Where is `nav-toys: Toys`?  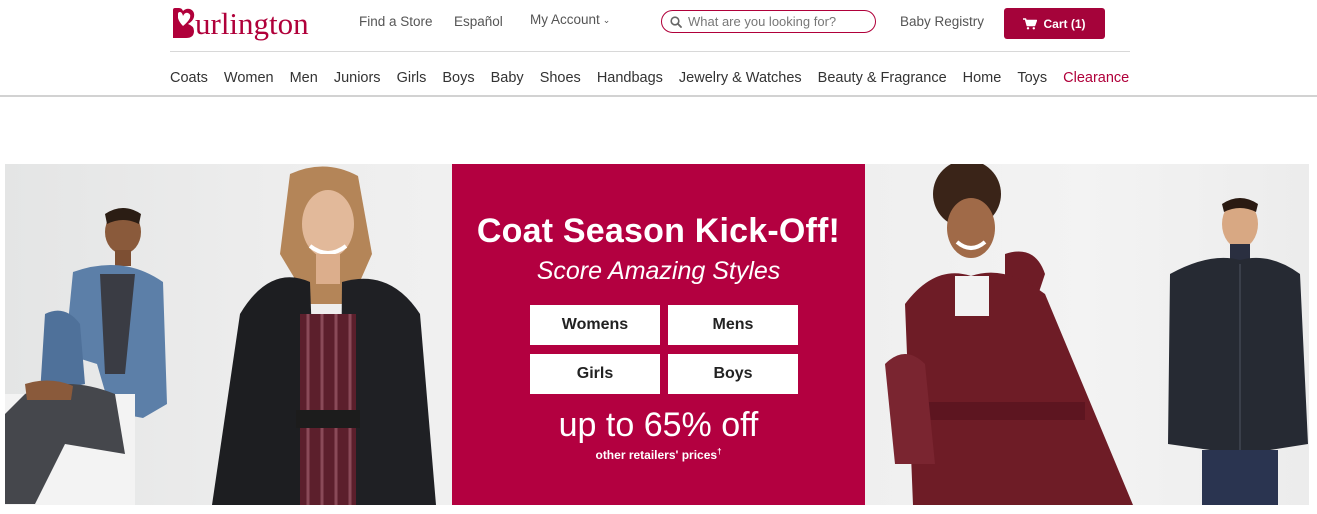 nav-toys: Toys is located at coordinates (1032, 79).